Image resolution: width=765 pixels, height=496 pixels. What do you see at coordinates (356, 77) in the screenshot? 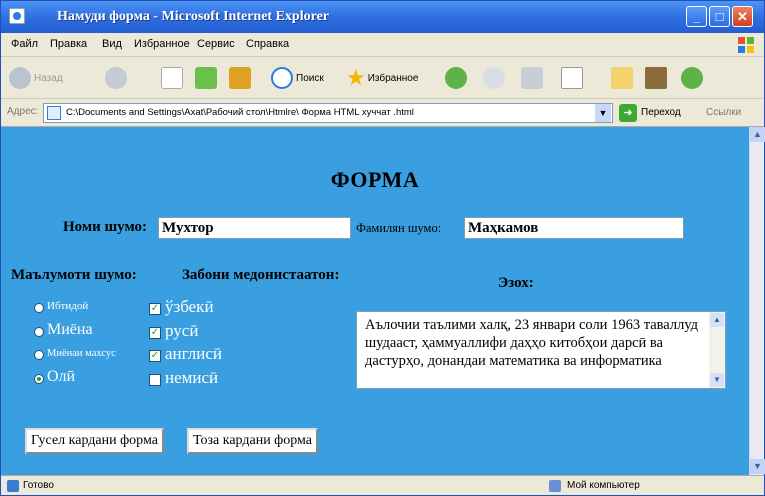
I see `star-icon: ★` at bounding box center [356, 77].